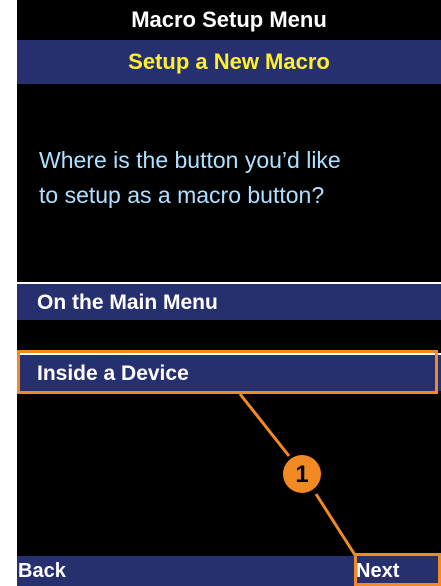 This screenshot has width=441, height=586. I want to click on callout-line-to-next, so click(335, 524).